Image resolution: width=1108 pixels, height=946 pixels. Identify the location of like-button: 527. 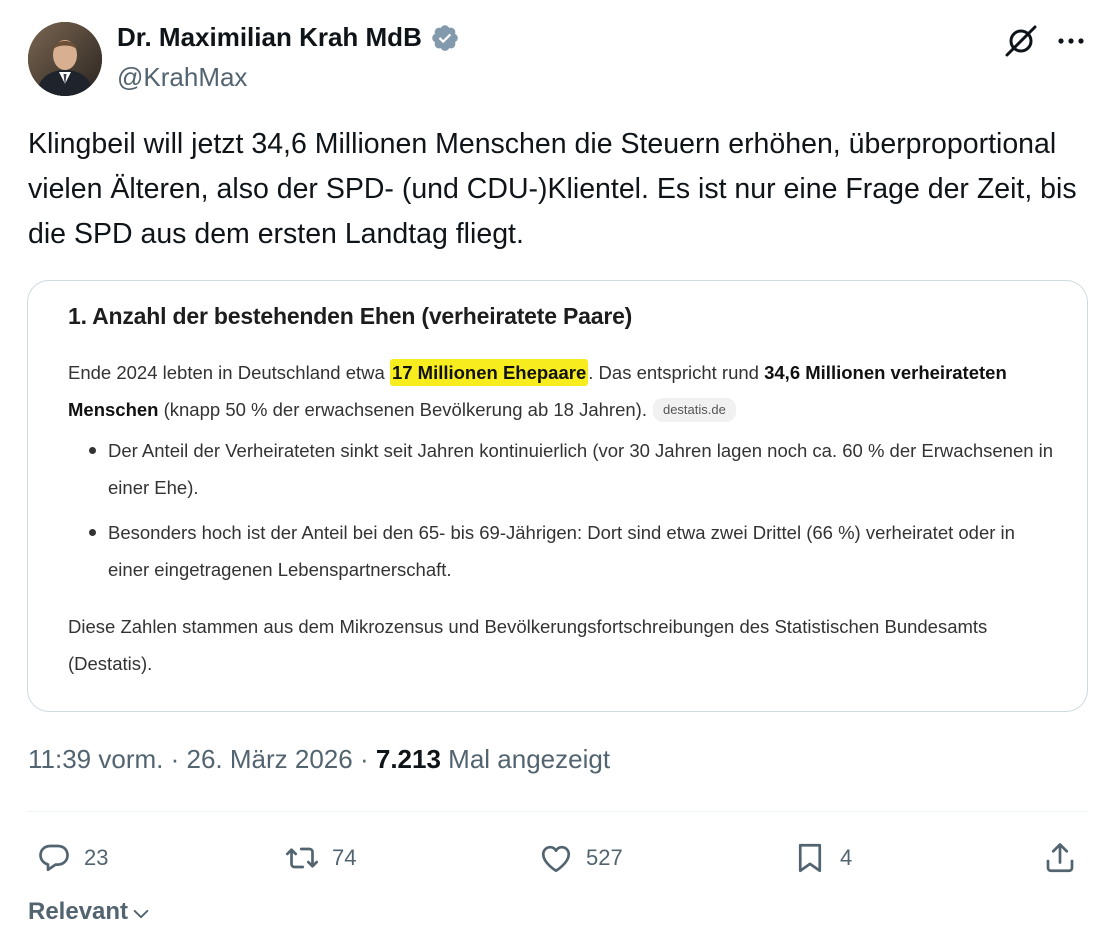
(580, 858).